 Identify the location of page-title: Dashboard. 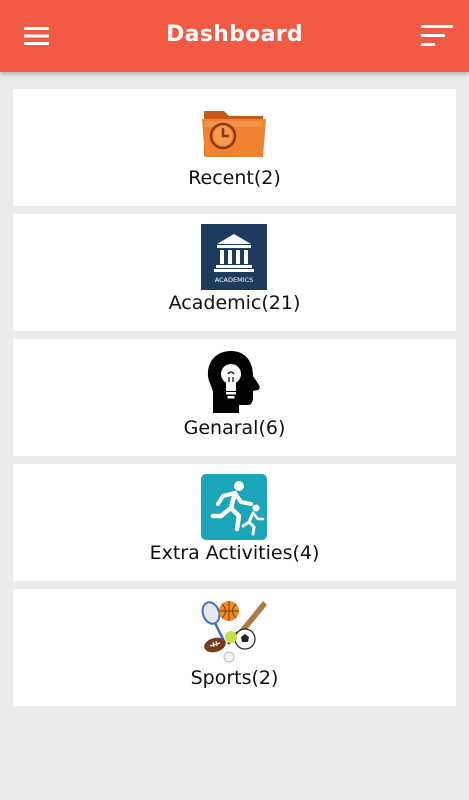
(234, 34).